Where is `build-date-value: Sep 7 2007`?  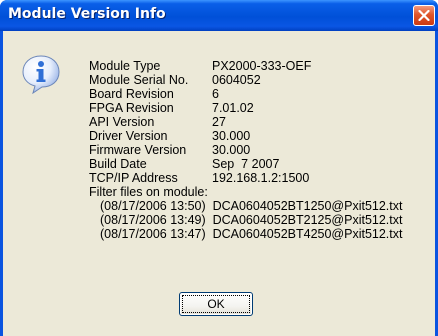 build-date-value: Sep 7 2007 is located at coordinates (246, 164).